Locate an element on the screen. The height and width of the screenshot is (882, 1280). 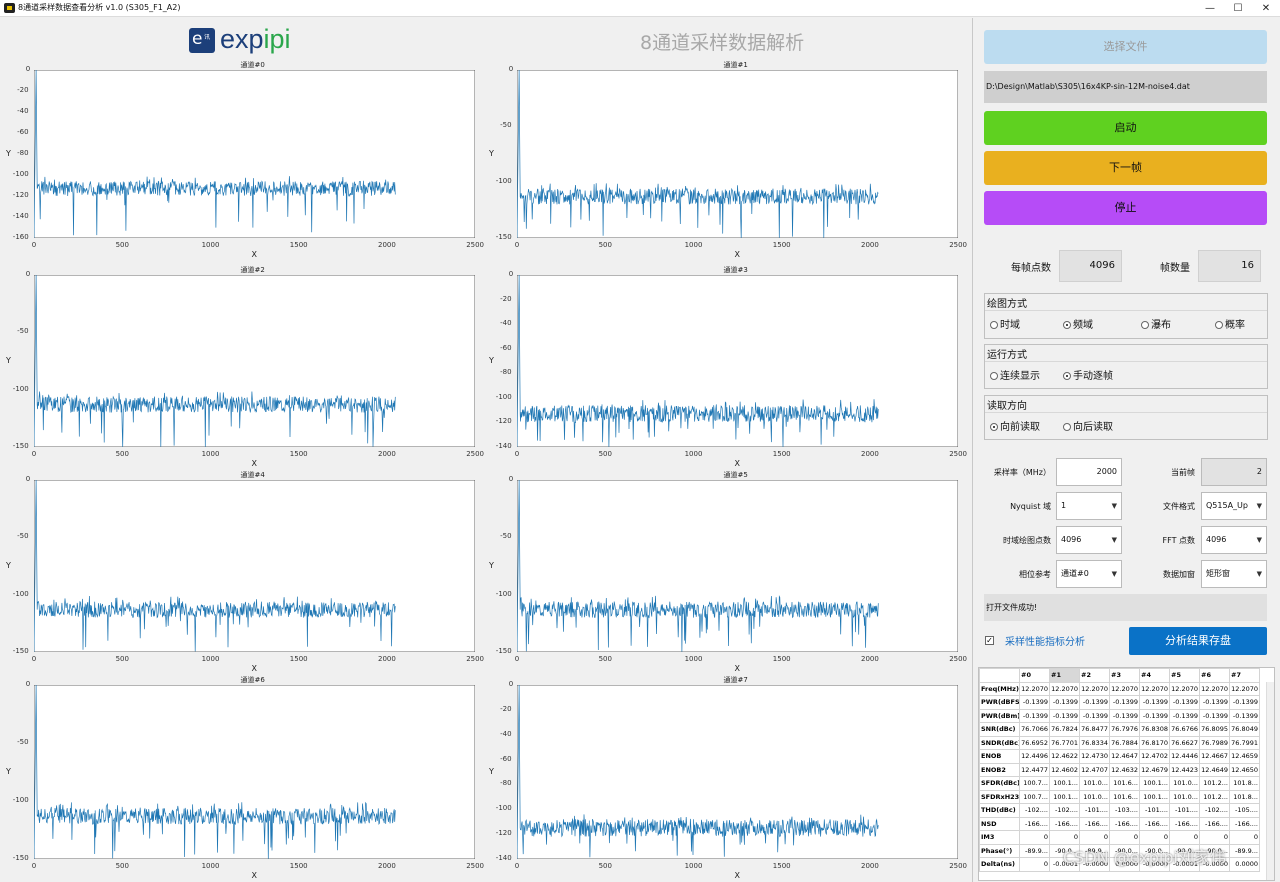
table-row-header: NSD is located at coordinates (999, 823).